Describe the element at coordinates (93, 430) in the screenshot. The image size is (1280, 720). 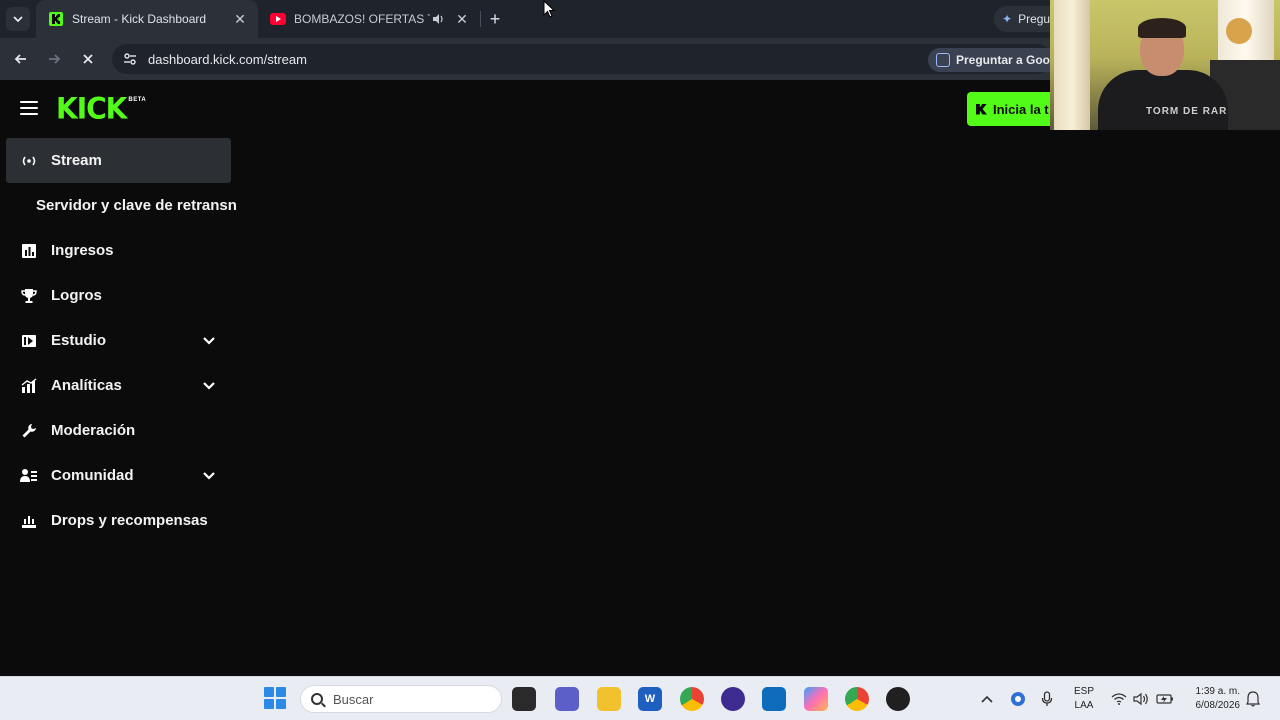
I see `sidebar-item-label: Moderación` at that location.